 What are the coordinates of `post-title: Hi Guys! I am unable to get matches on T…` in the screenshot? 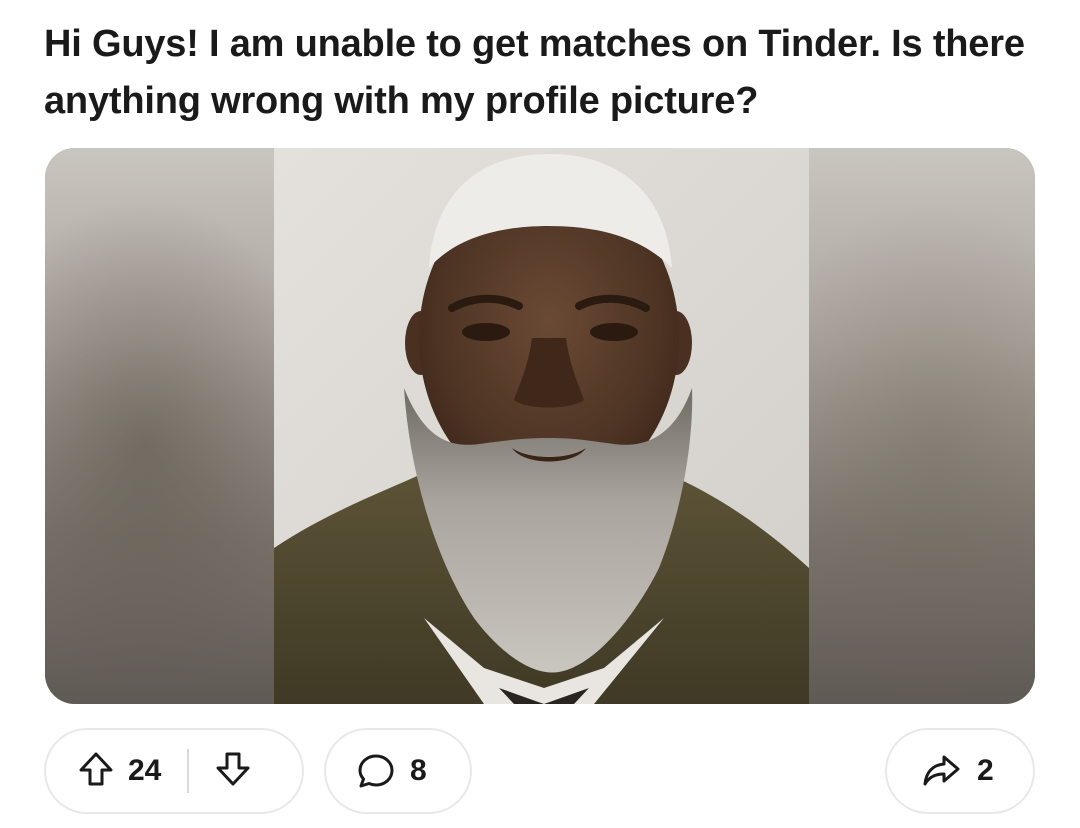 It's located at (544, 73).